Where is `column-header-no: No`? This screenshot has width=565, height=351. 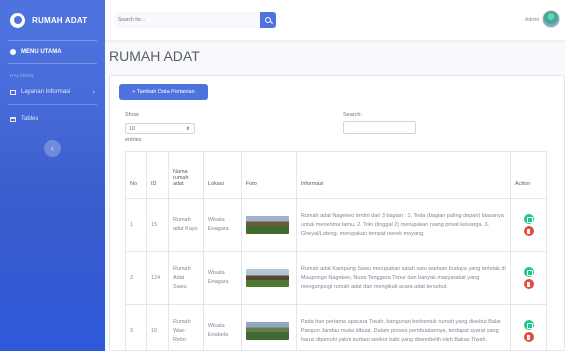 column-header-no: No is located at coordinates (136, 175).